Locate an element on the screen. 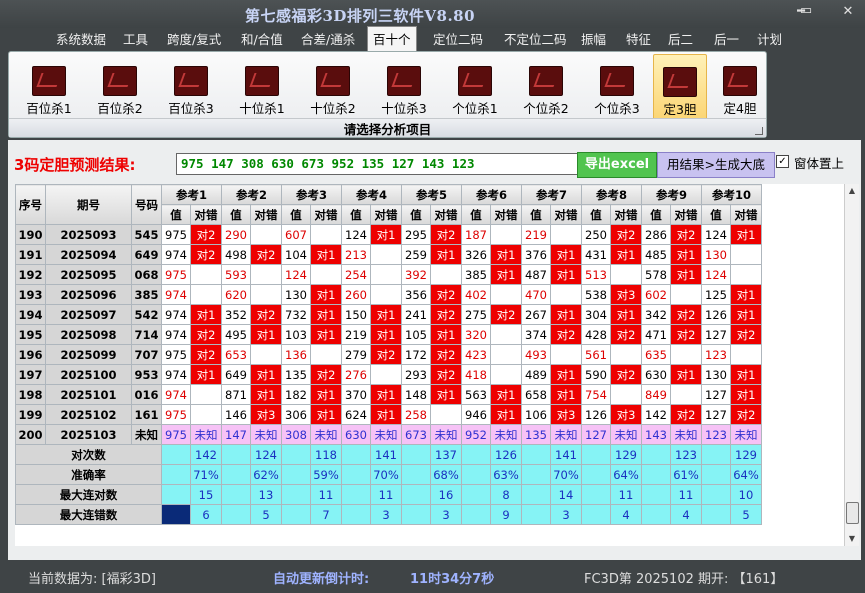 The image size is (865, 593). ref-value-cell: 290 is located at coordinates (236, 234).